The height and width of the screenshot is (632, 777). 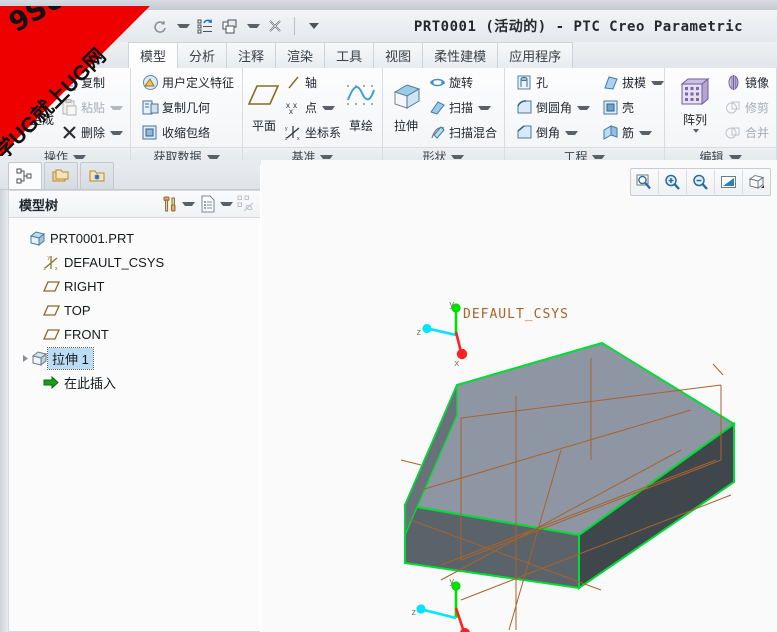 What do you see at coordinates (117, 132) in the screenshot?
I see `delete-caret-icon` at bounding box center [117, 132].